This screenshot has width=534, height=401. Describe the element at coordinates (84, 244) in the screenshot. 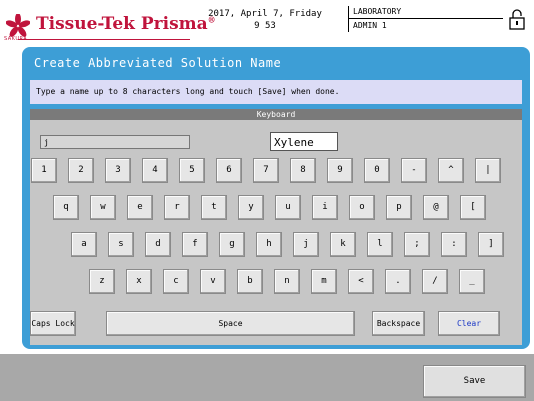

I see `key: a` at that location.